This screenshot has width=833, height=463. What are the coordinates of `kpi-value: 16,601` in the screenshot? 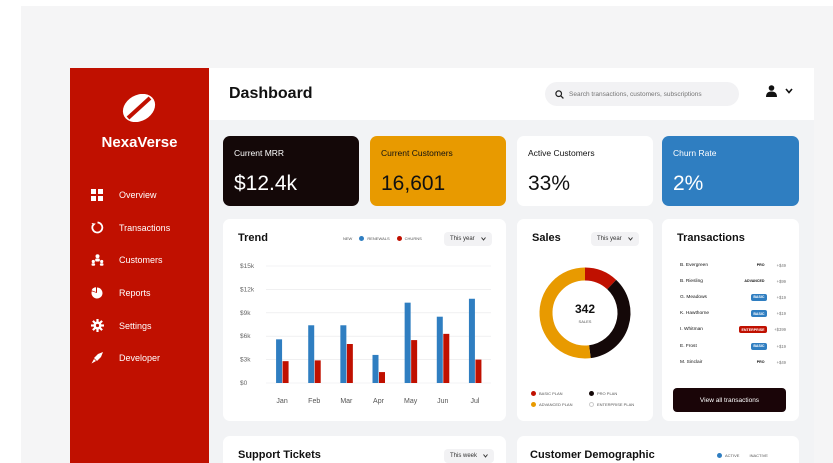 It's located at (413, 183).